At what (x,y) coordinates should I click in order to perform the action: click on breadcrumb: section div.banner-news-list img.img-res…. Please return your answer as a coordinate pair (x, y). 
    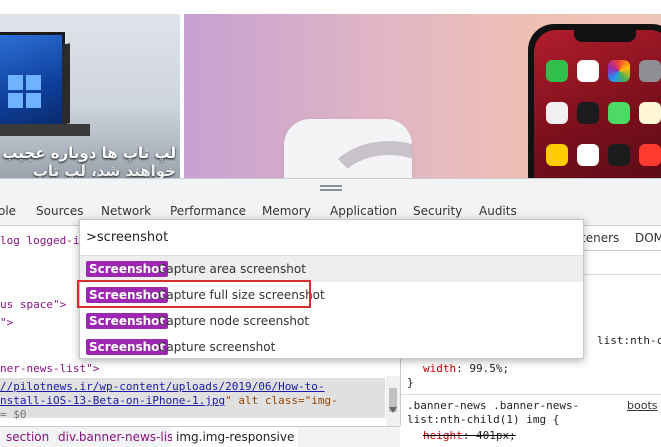
    Looking at the image, I should click on (200, 436).